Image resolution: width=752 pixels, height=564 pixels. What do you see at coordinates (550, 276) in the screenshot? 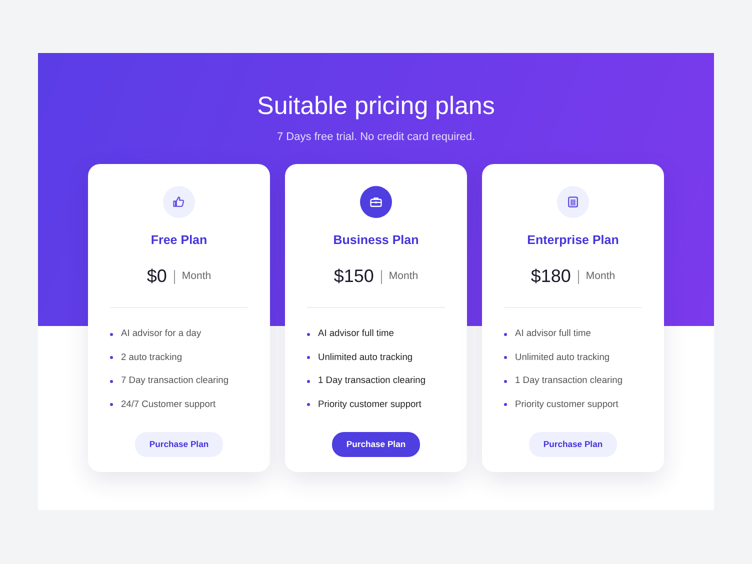
I see `plan-price: $180` at bounding box center [550, 276].